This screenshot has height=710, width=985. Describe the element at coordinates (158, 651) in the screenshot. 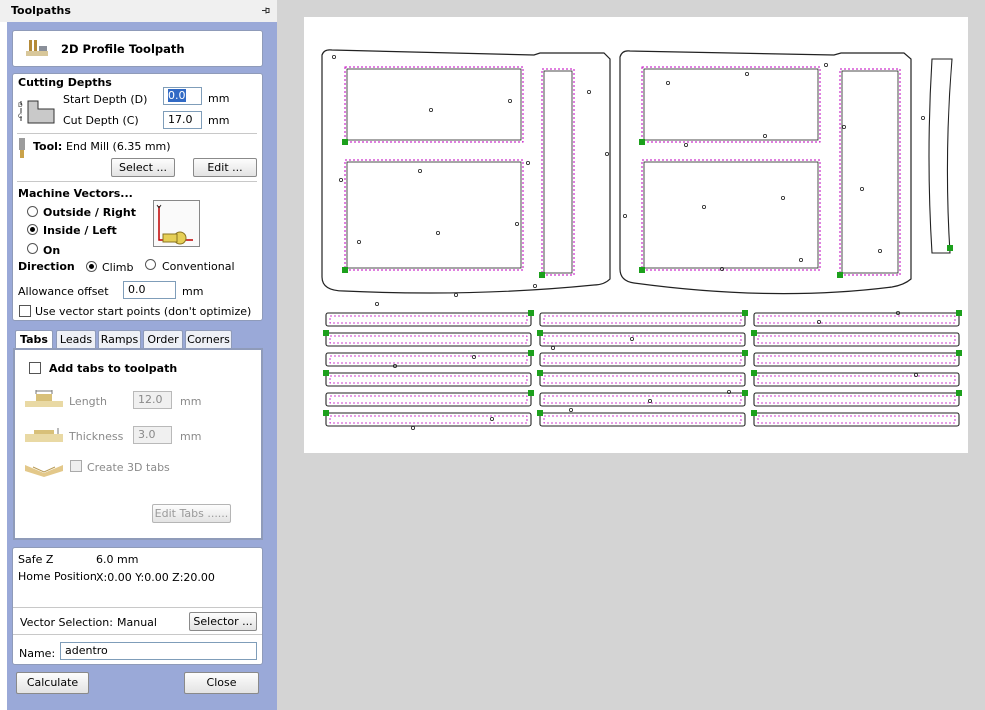

I see `toolpath-name-input: adentro` at that location.